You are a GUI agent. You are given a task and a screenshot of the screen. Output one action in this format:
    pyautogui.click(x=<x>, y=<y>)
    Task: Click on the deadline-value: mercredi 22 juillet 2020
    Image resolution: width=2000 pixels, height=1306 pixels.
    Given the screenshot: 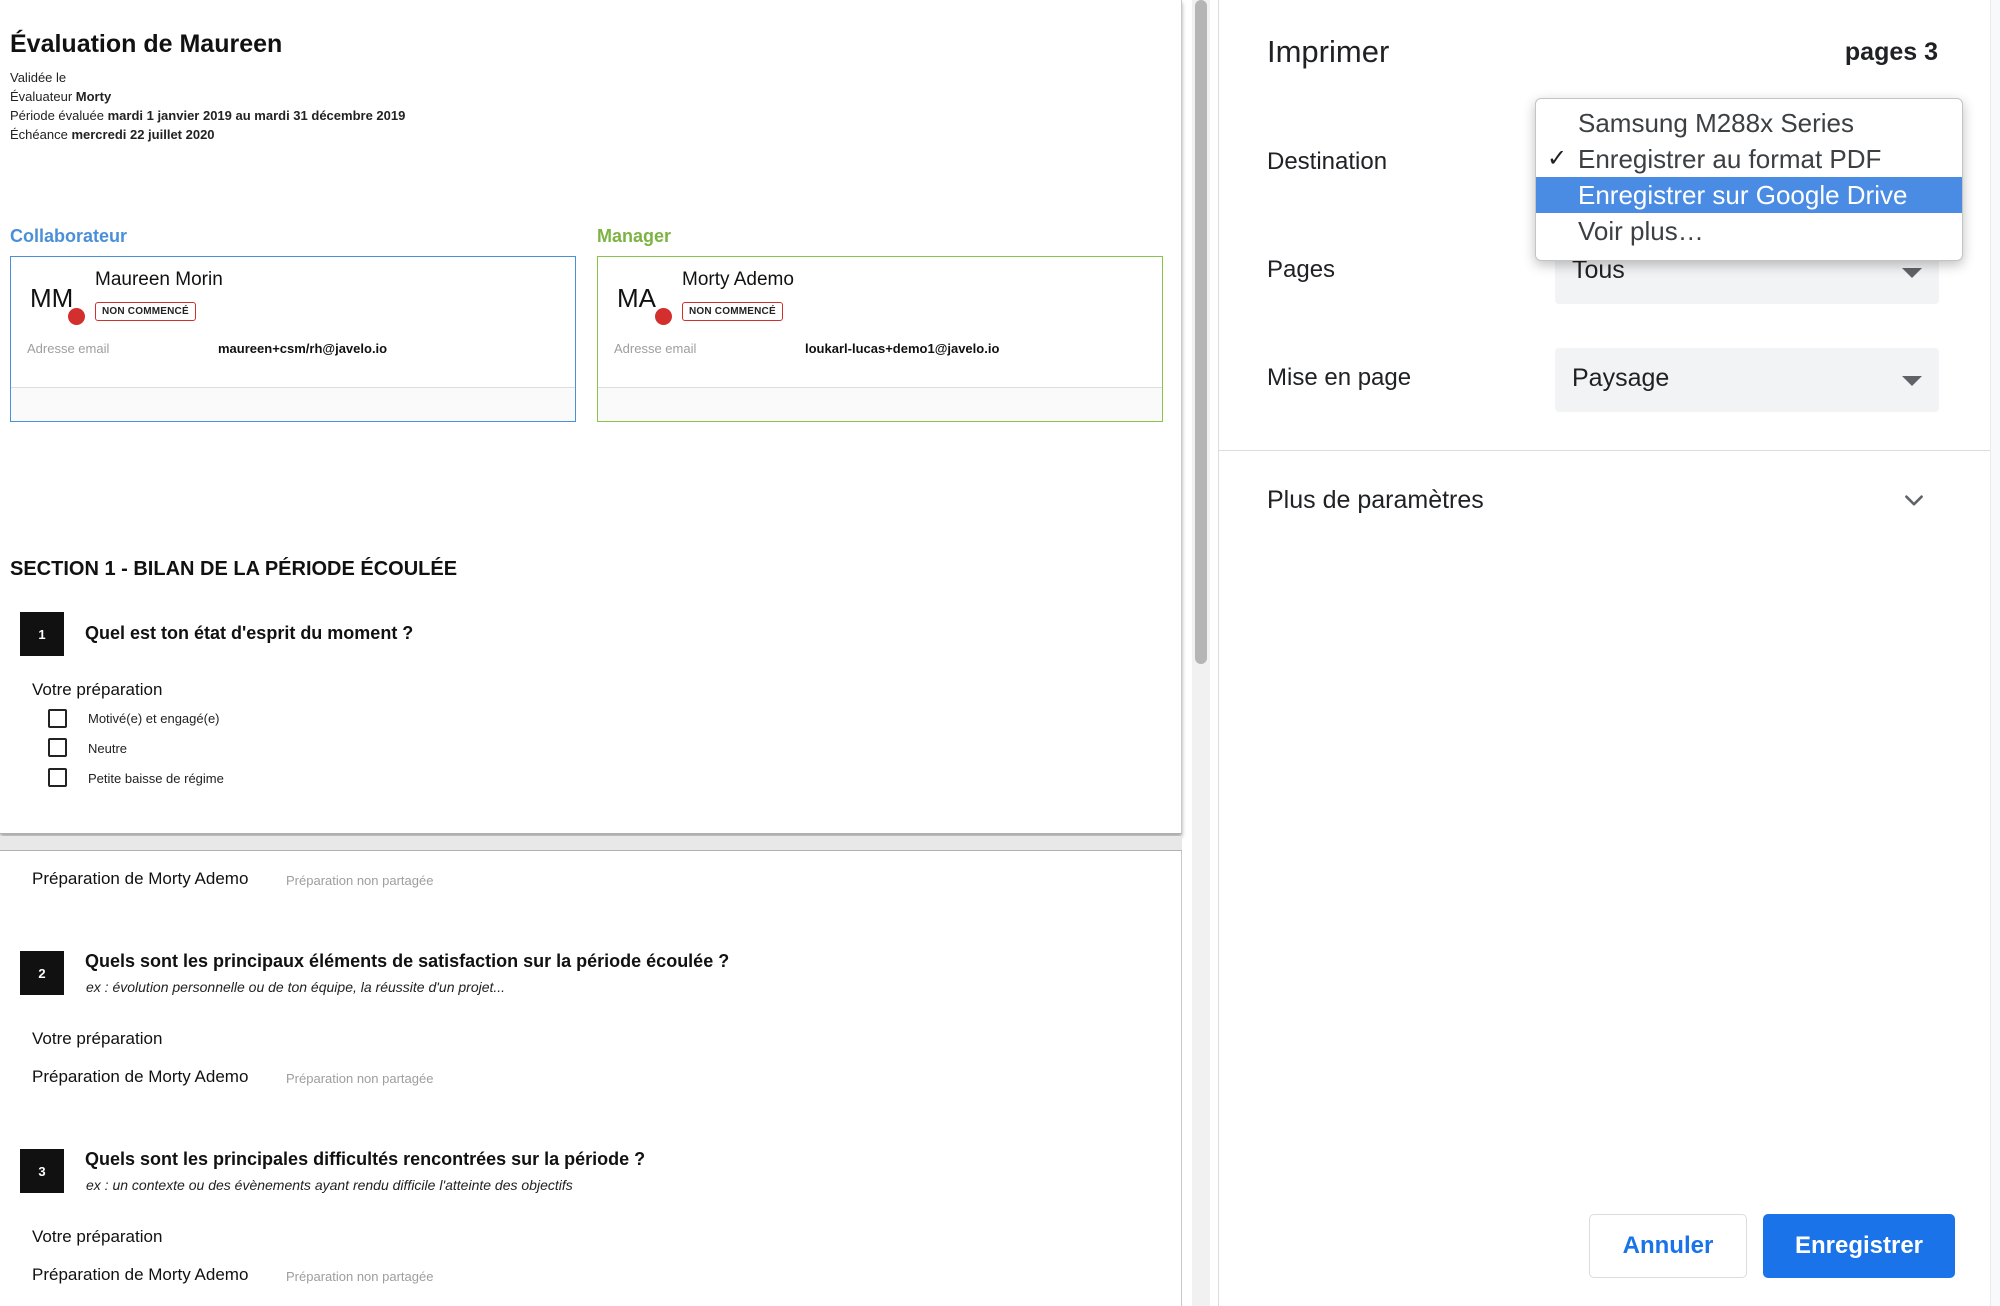 What is the action you would take?
    pyautogui.click(x=143, y=134)
    